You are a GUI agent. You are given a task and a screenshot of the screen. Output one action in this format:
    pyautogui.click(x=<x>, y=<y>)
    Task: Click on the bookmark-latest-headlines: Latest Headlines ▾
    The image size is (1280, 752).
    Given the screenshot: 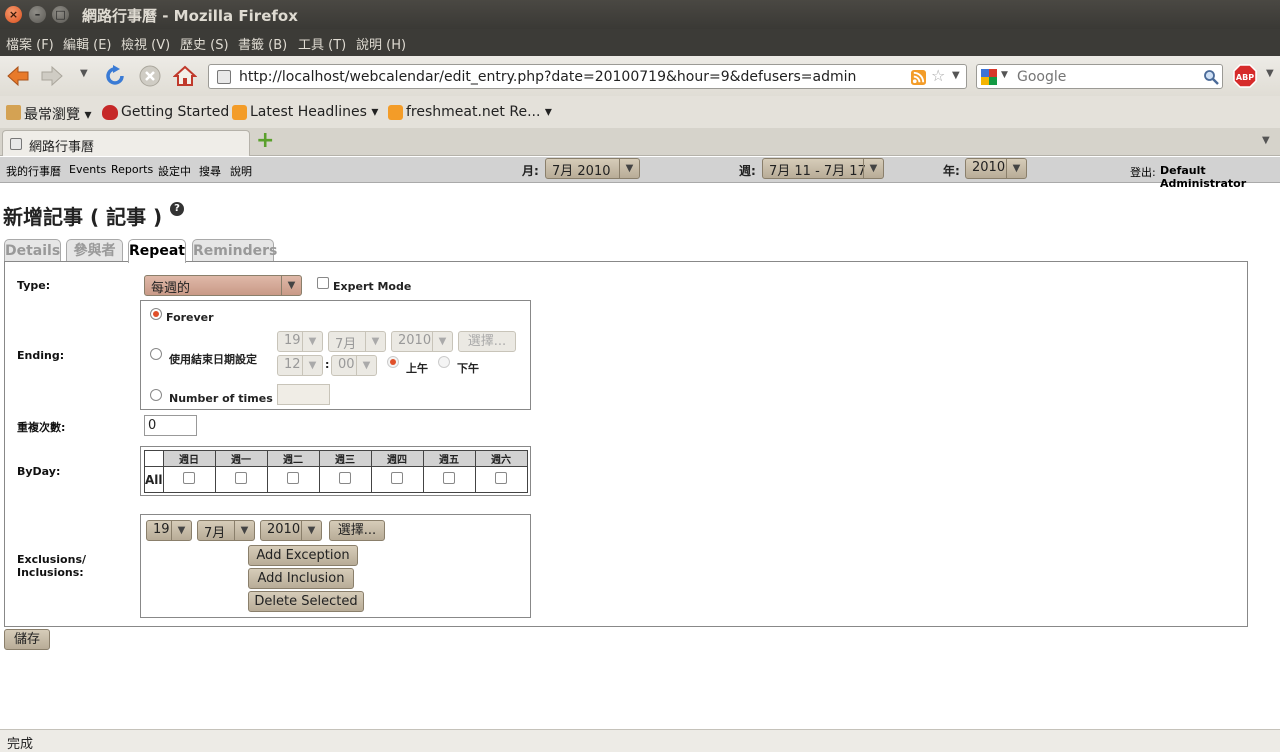 What is the action you would take?
    pyautogui.click(x=314, y=112)
    